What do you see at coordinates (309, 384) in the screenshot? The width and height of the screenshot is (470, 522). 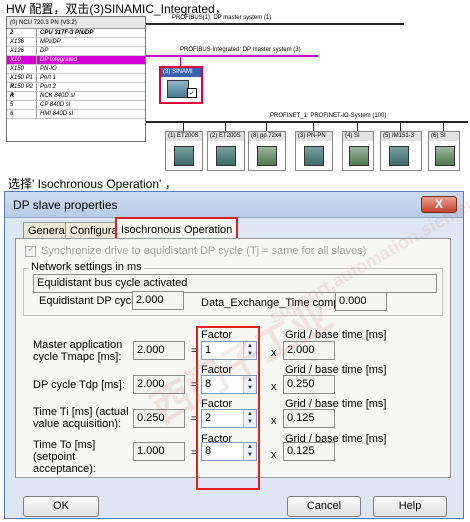 I see `tdp-grid-field: 0.250` at bounding box center [309, 384].